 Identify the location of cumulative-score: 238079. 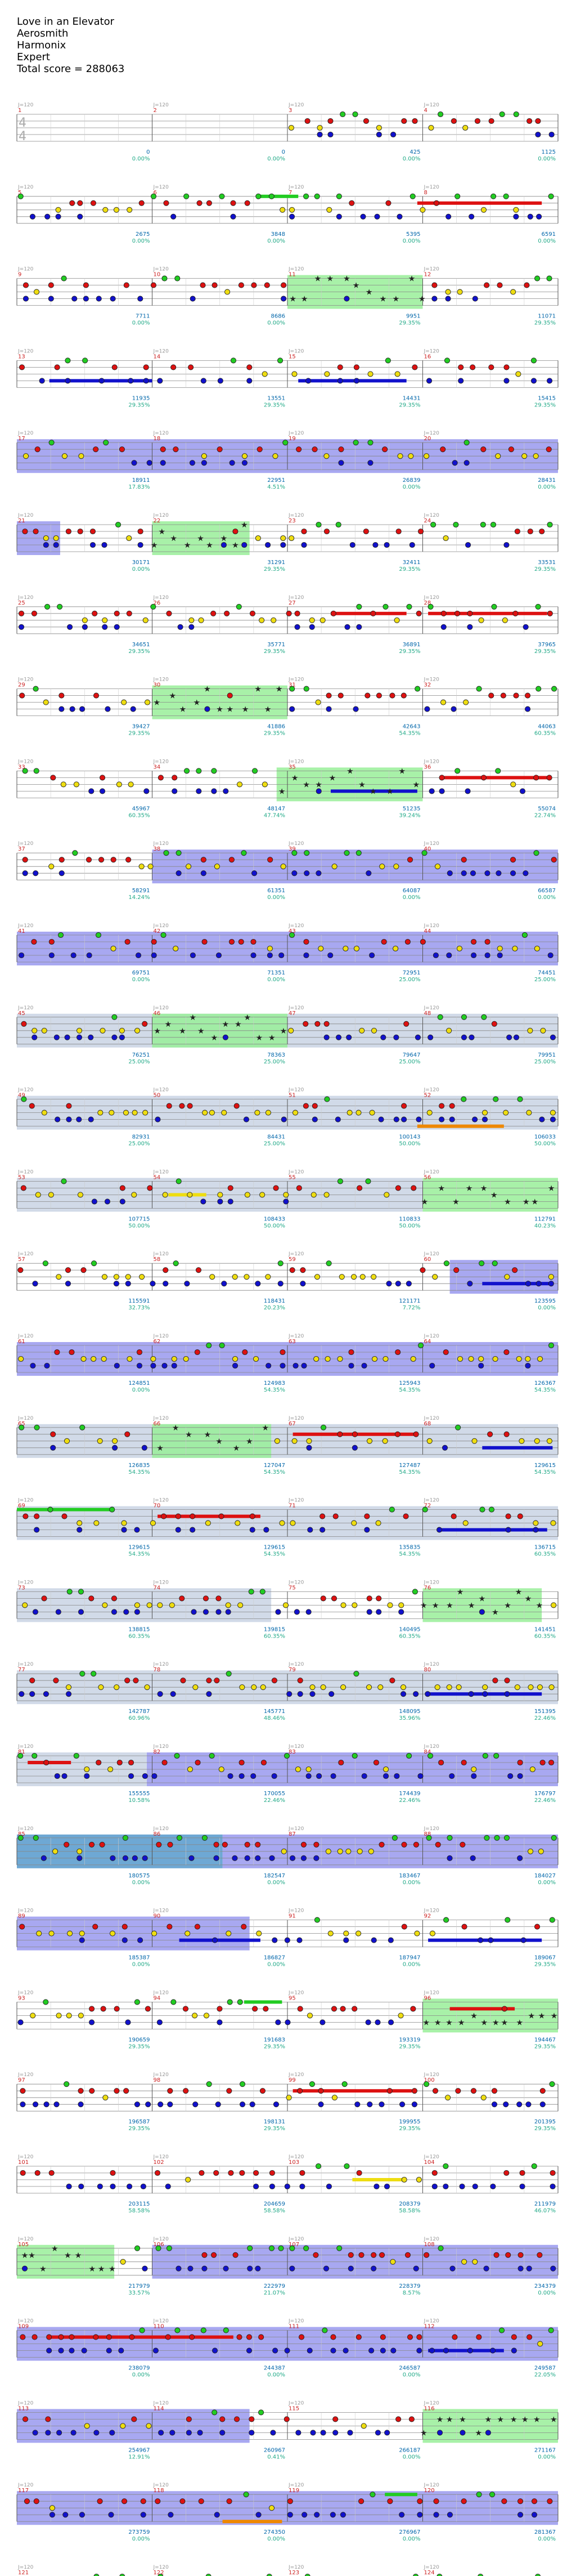
(139, 2368).